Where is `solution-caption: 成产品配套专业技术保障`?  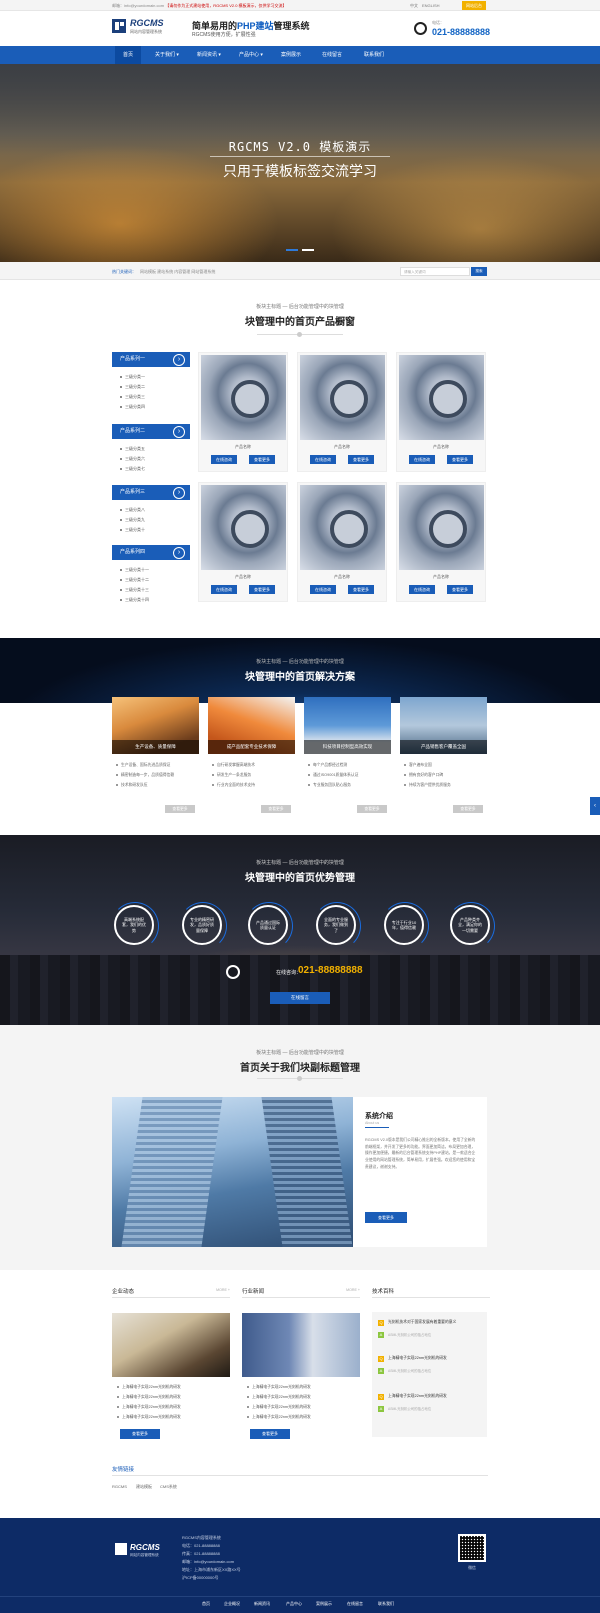
solution-caption: 成产品配套专业技术保障 is located at coordinates (251, 747).